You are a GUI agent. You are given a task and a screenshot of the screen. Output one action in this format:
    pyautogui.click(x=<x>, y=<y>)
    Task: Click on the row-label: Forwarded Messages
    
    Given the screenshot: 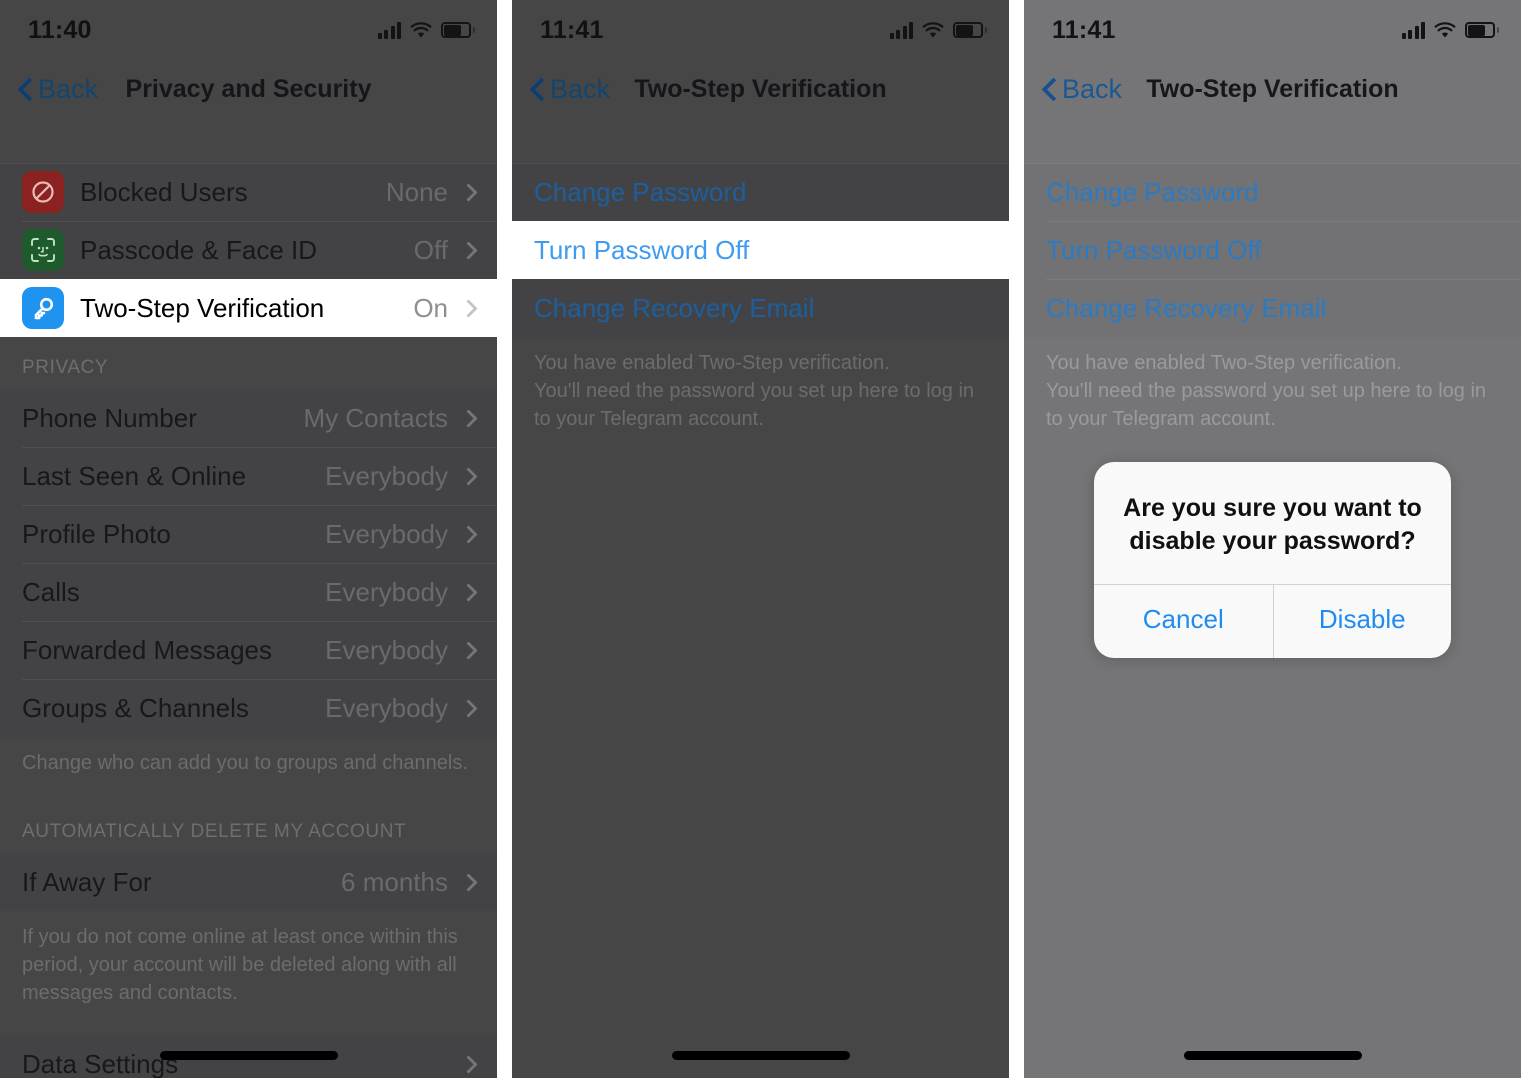 What is the action you would take?
    pyautogui.click(x=147, y=649)
    